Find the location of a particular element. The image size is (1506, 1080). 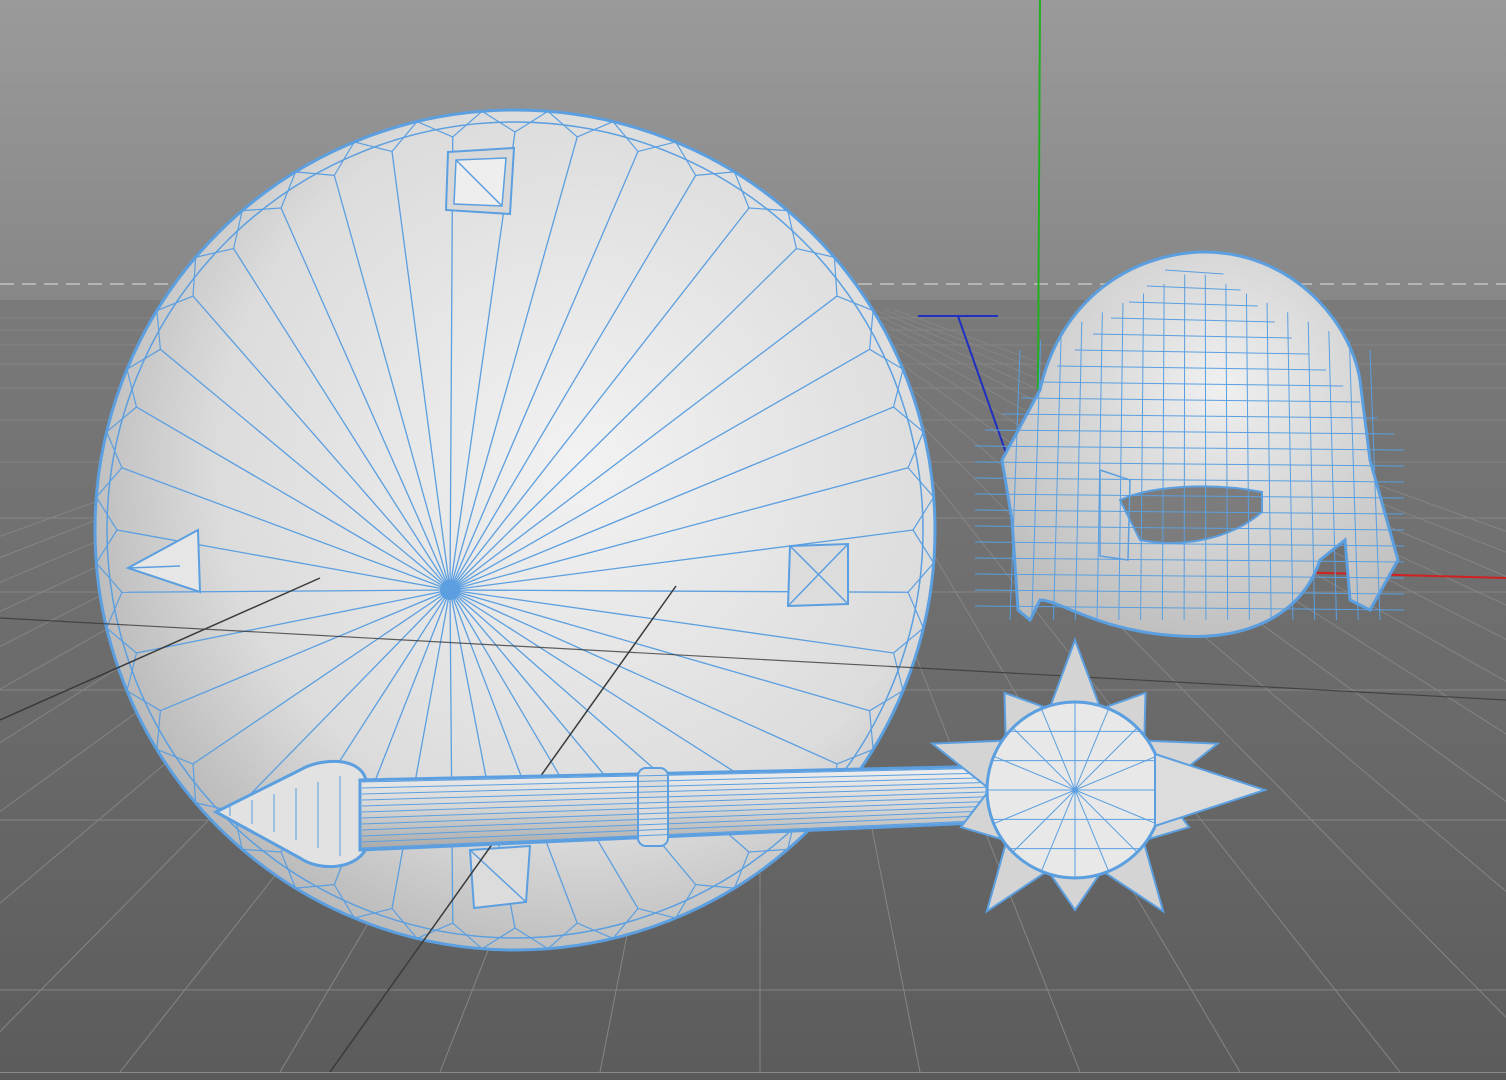

shield-stud-right is located at coordinates (817, 575).